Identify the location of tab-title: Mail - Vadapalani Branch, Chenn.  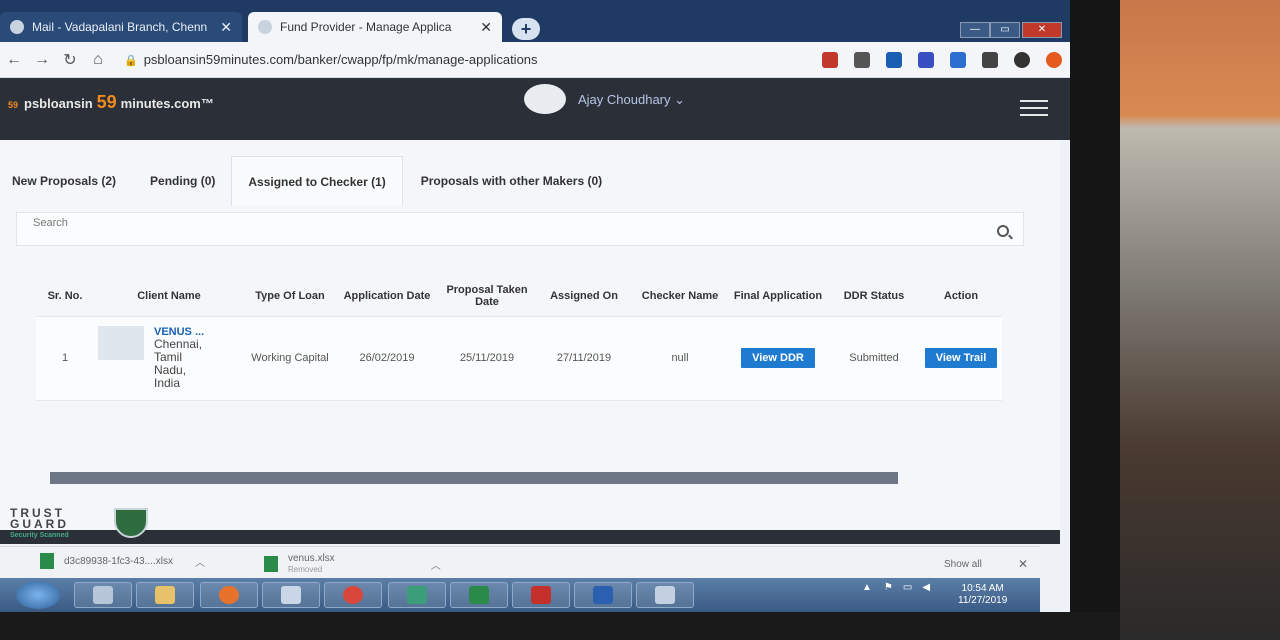
(120, 27).